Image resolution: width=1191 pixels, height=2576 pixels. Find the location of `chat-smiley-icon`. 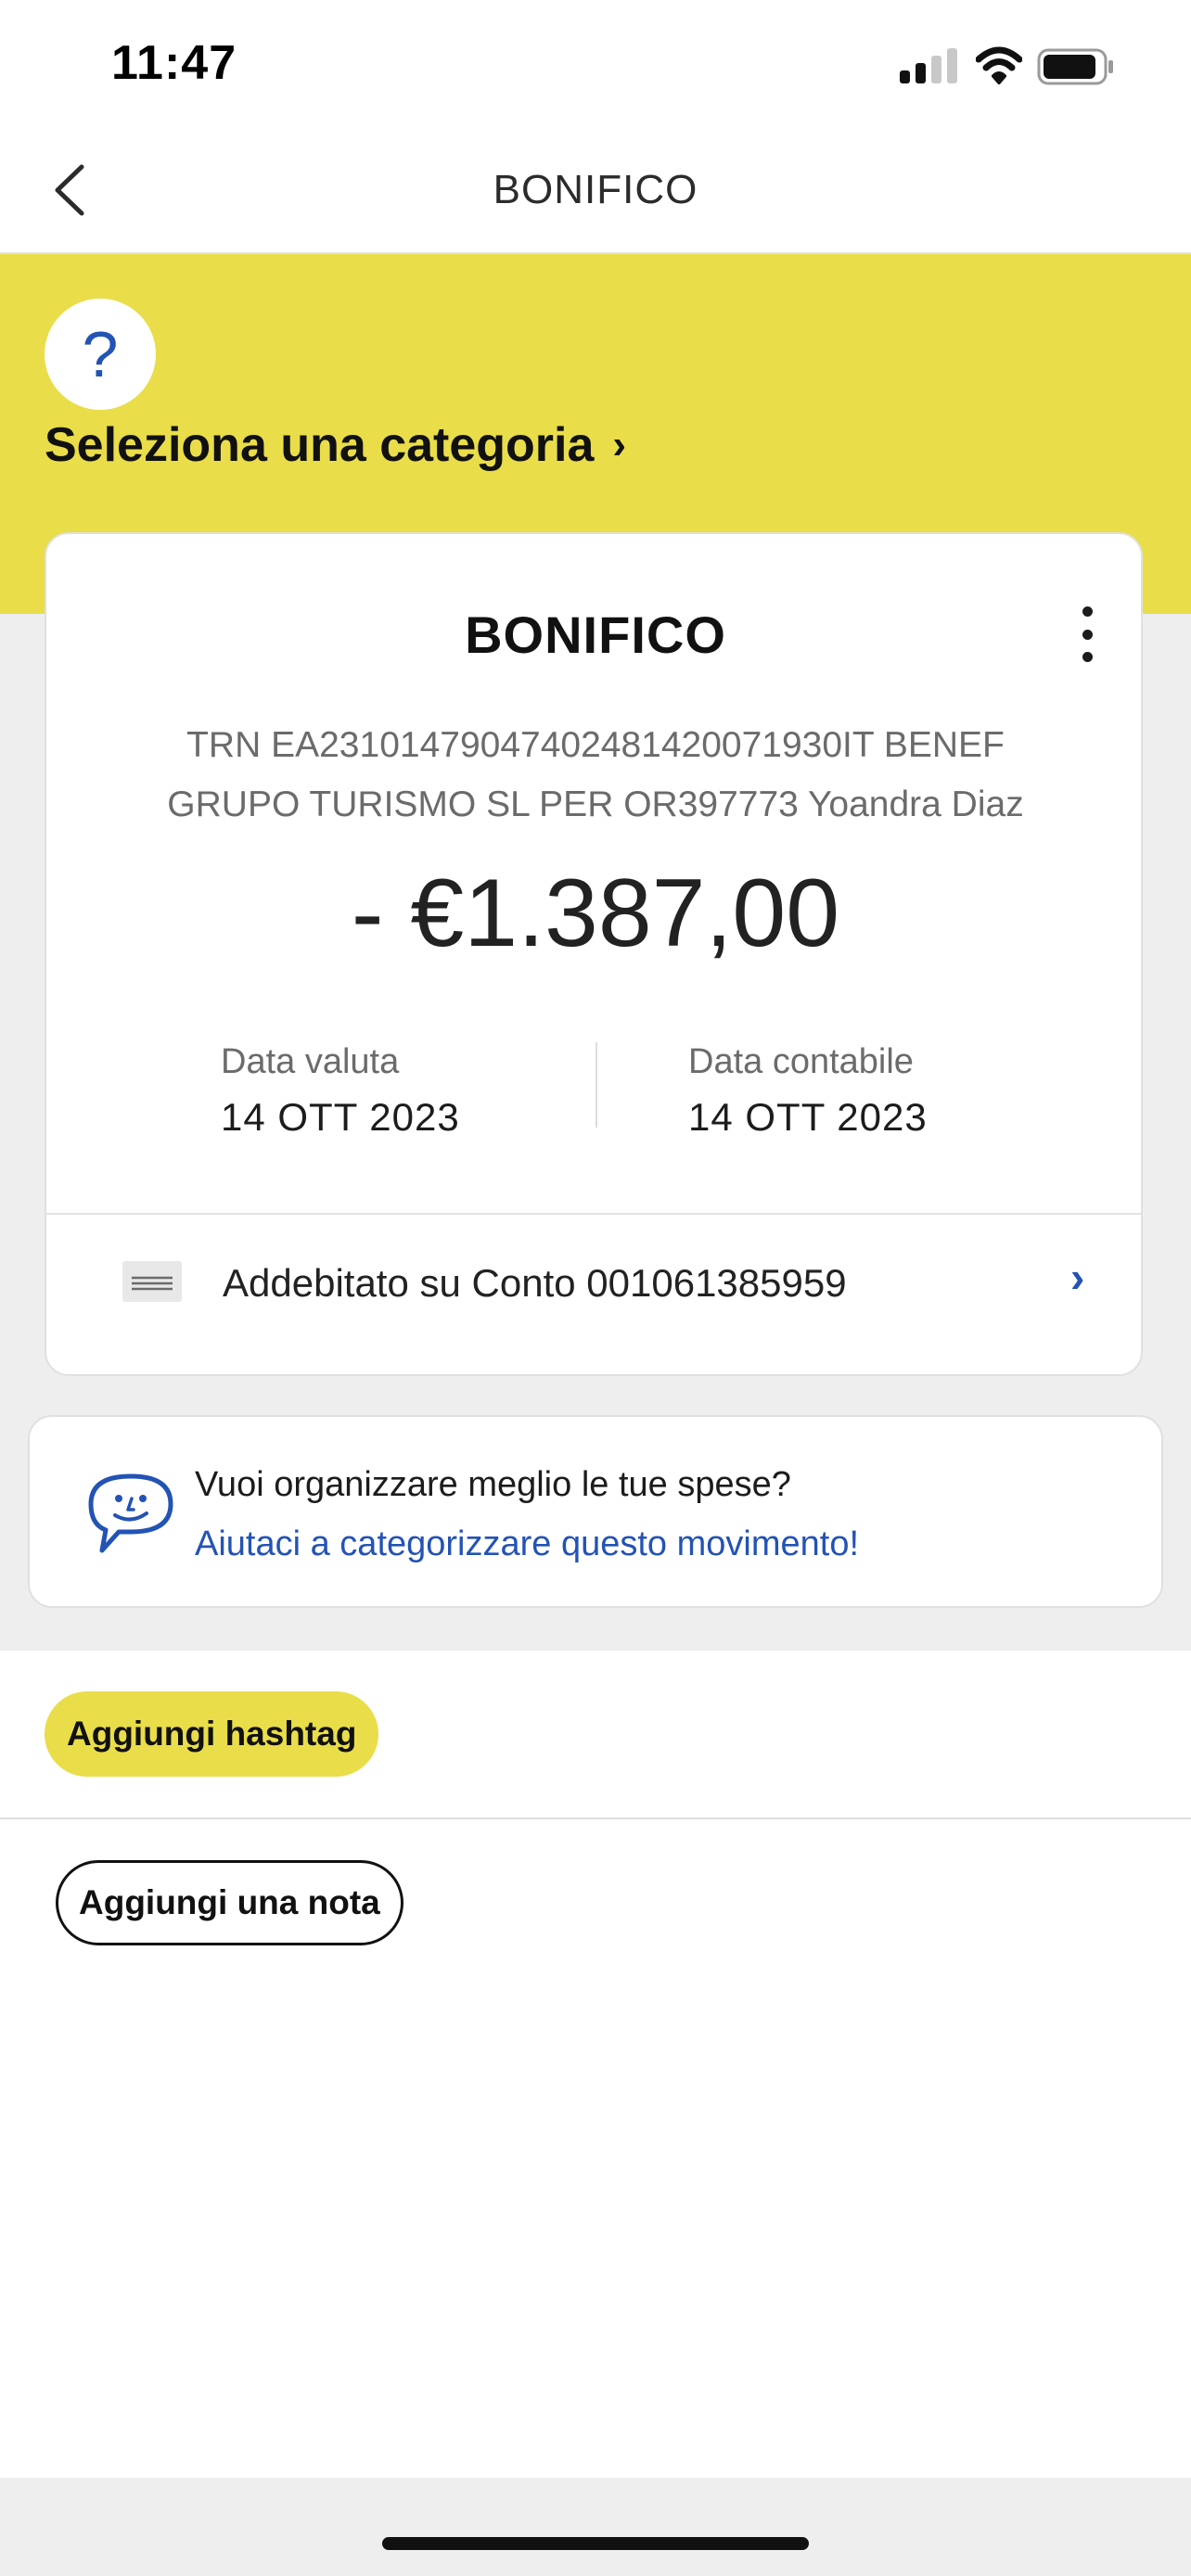

chat-smiley-icon is located at coordinates (130, 1513).